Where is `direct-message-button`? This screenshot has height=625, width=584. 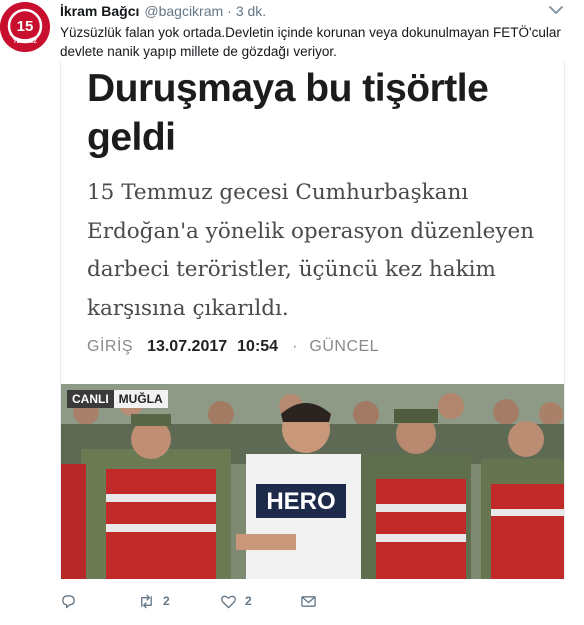
direct-message-button is located at coordinates (308, 601).